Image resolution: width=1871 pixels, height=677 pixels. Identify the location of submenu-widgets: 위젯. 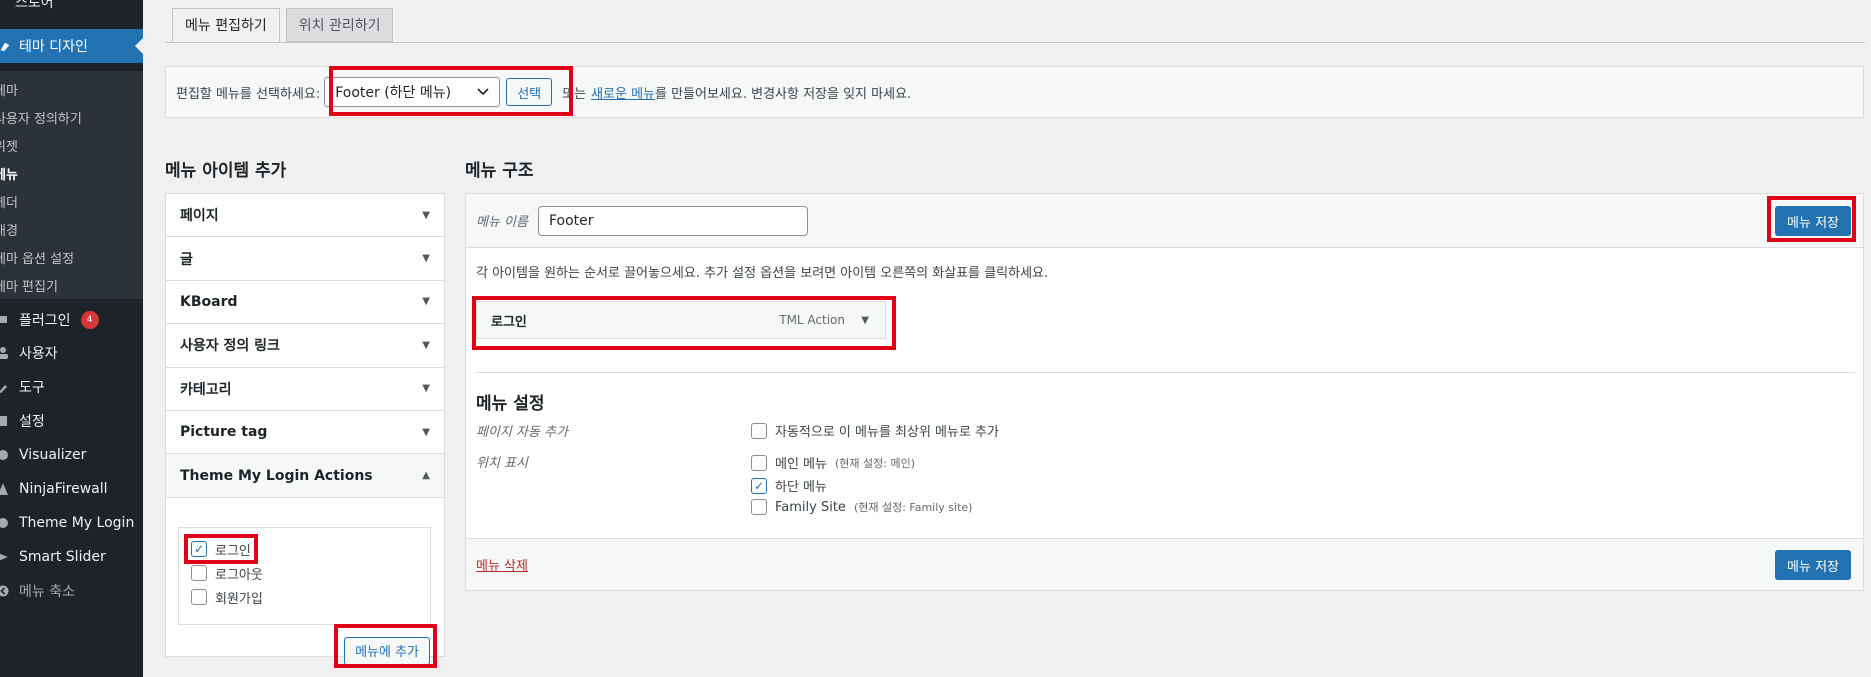
(71, 145).